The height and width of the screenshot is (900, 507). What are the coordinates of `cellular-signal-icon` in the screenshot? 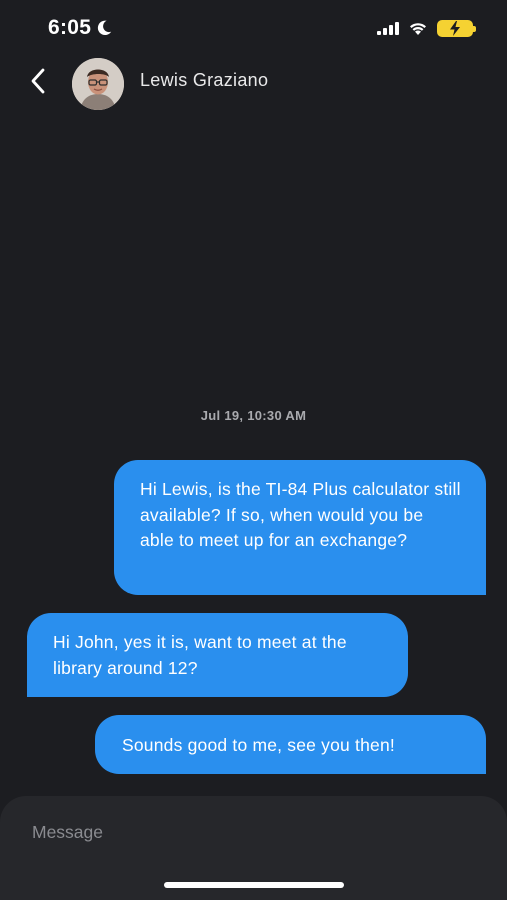 It's located at (388, 28).